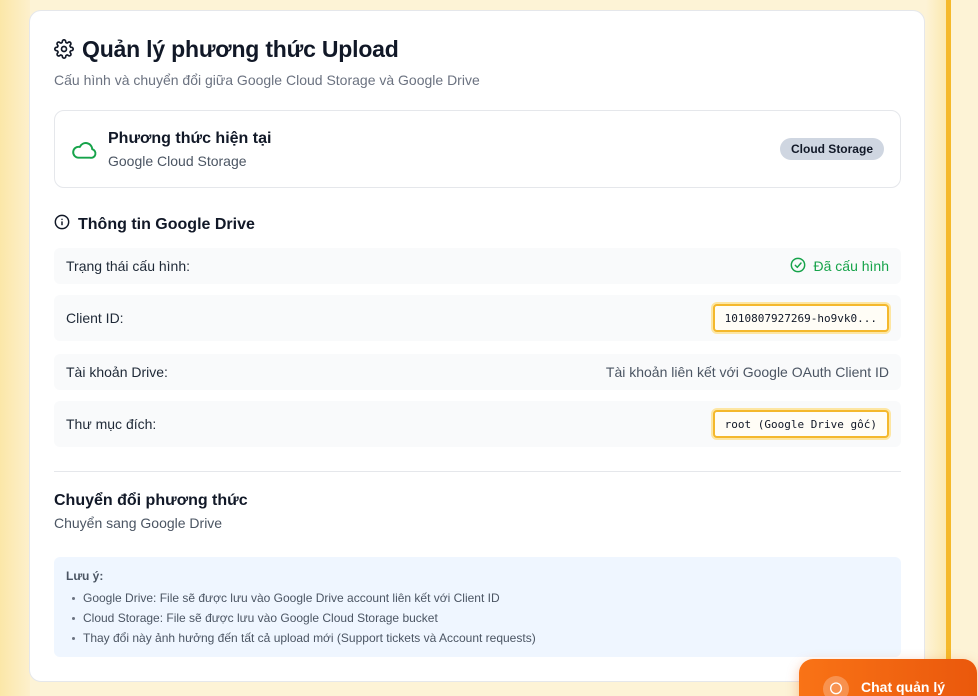 This screenshot has height=696, width=978. What do you see at coordinates (84, 149) in the screenshot?
I see `cloud-icon` at bounding box center [84, 149].